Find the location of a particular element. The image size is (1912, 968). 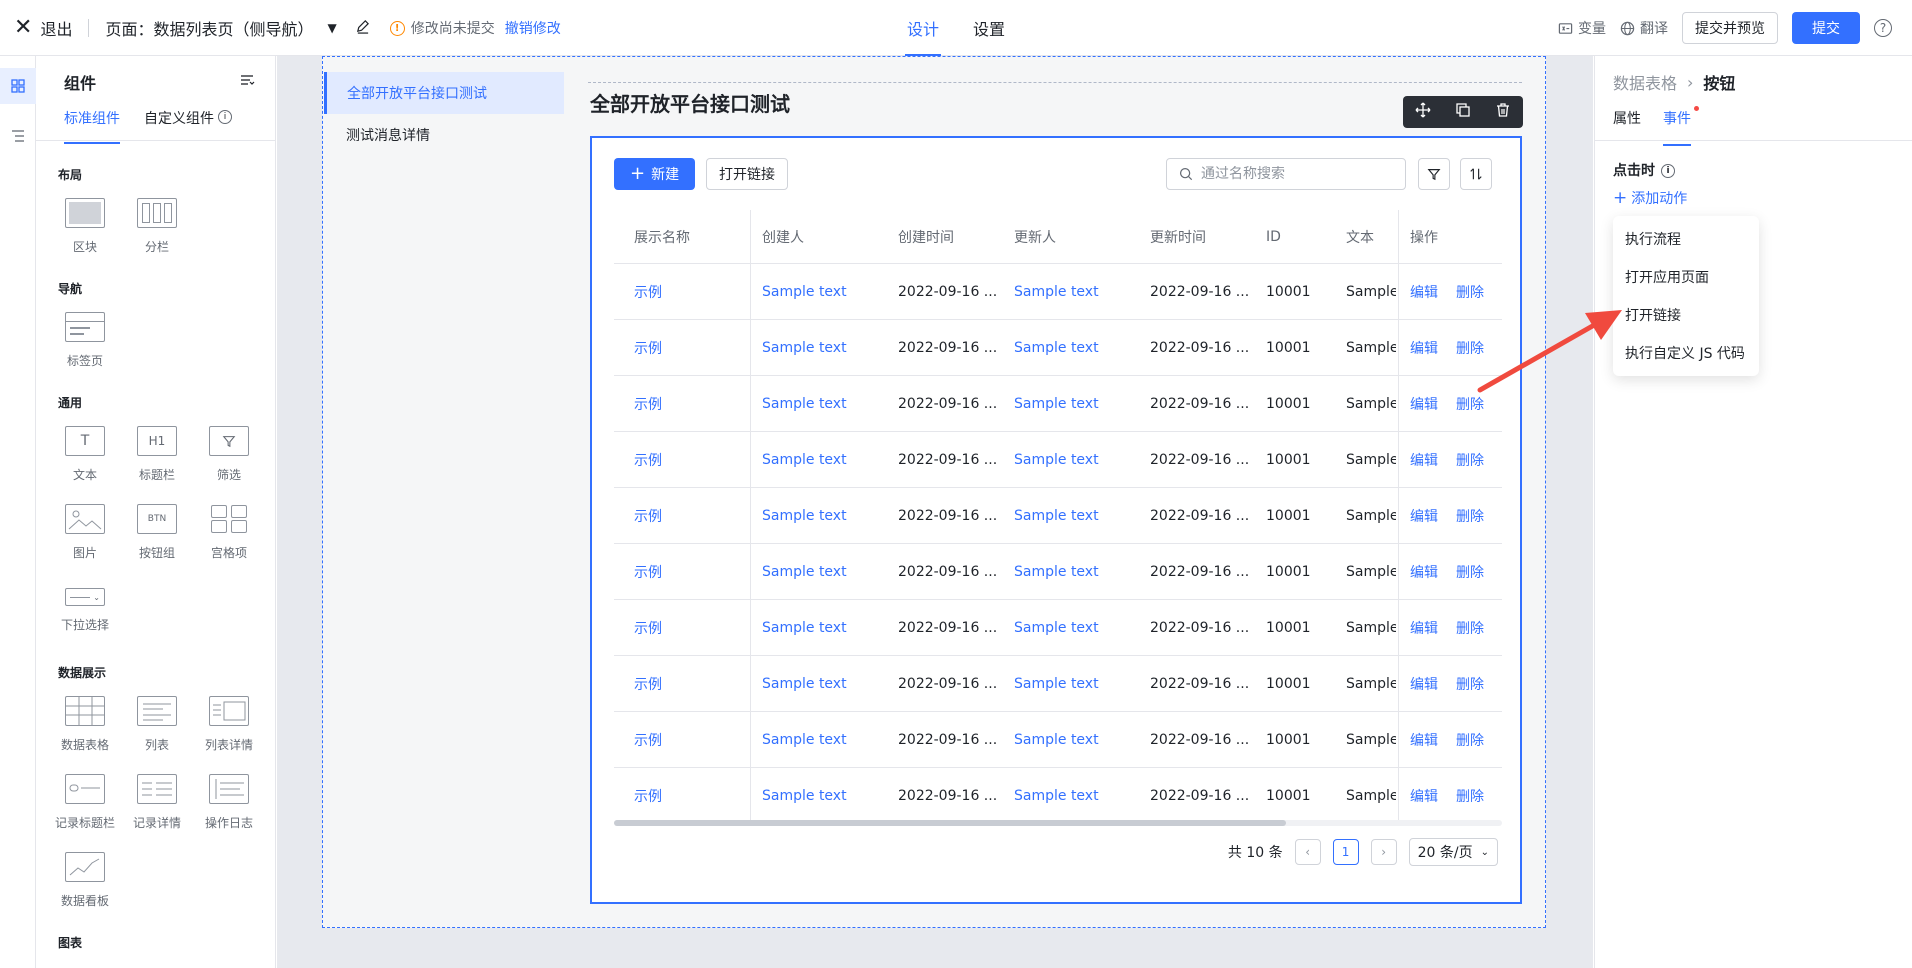

component-filter: 筛选 is located at coordinates (229, 454).